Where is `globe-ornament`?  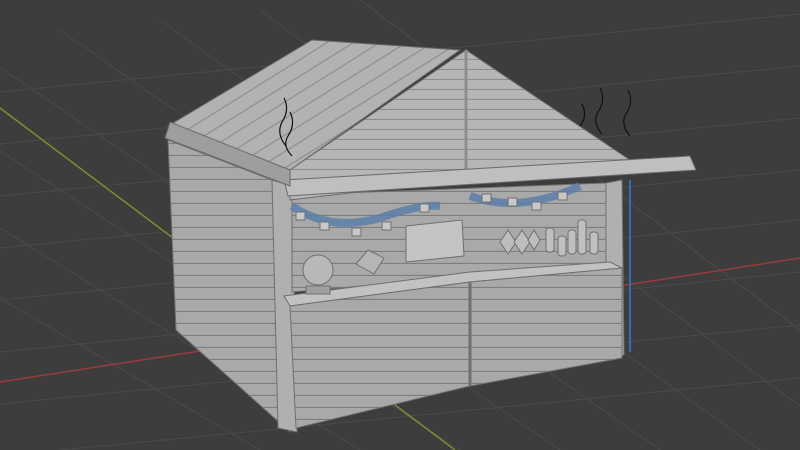
globe-ornament is located at coordinates (318, 270).